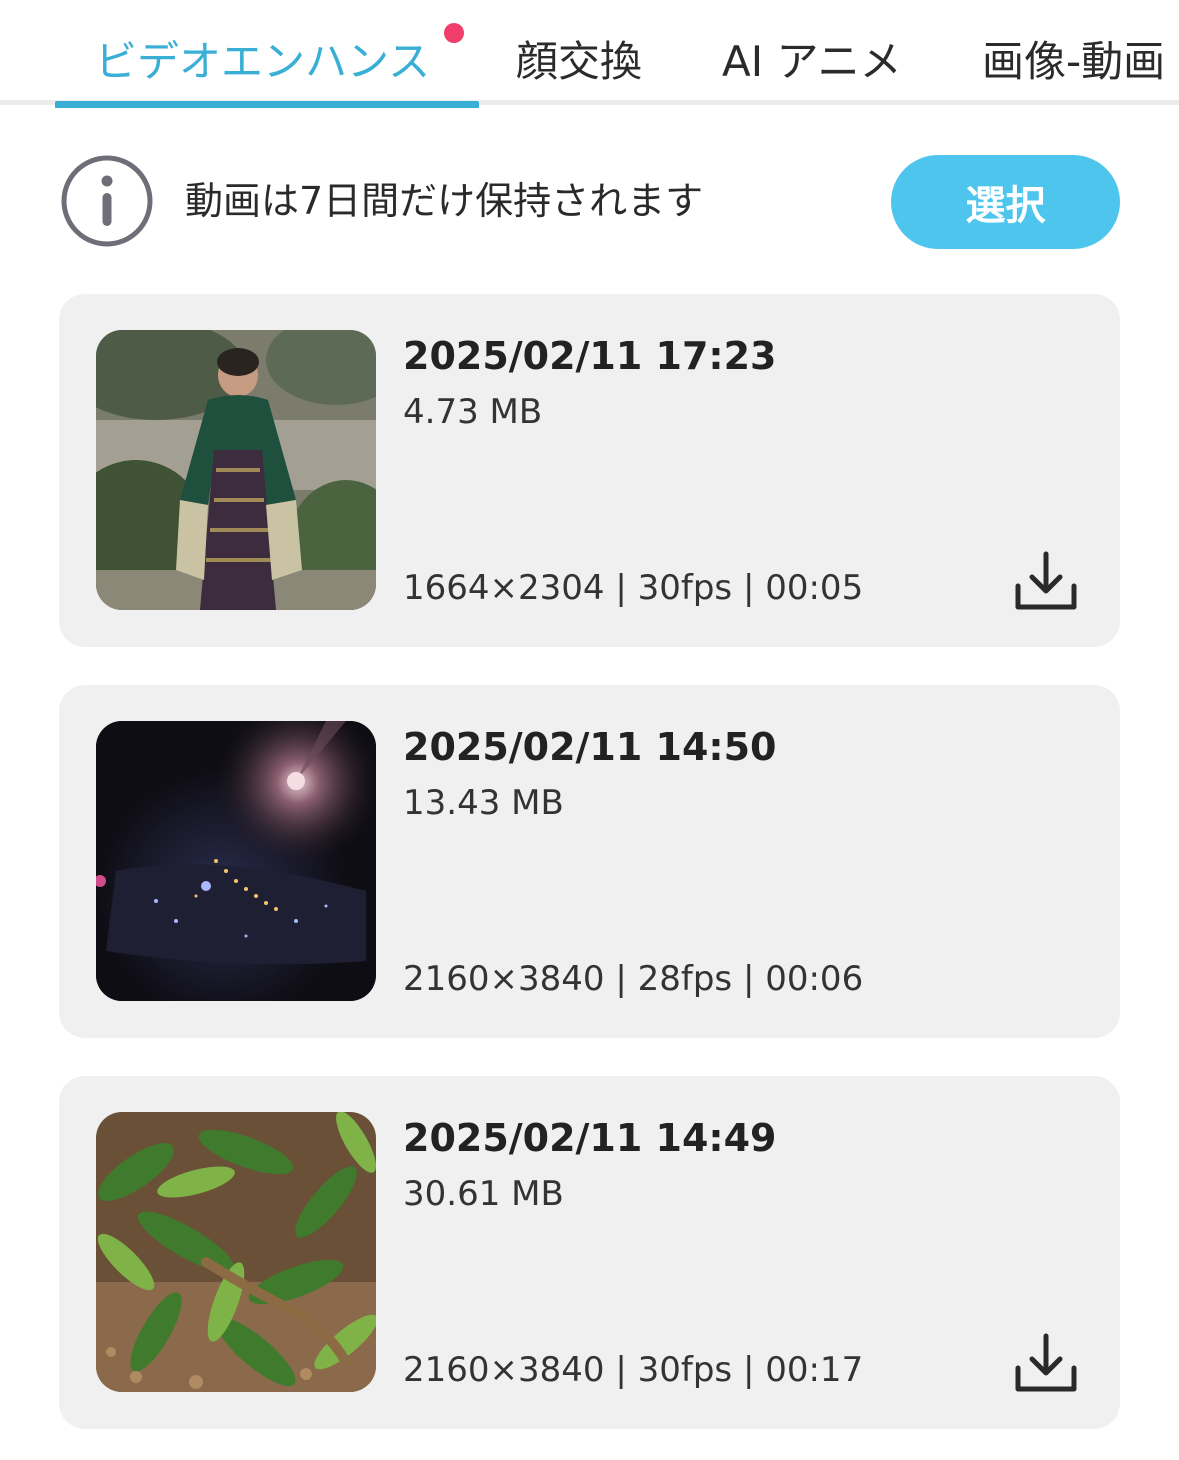 The image size is (1179, 1460). What do you see at coordinates (812, 62) in the screenshot?
I see `tab-ai-anime: AI アニメ` at bounding box center [812, 62].